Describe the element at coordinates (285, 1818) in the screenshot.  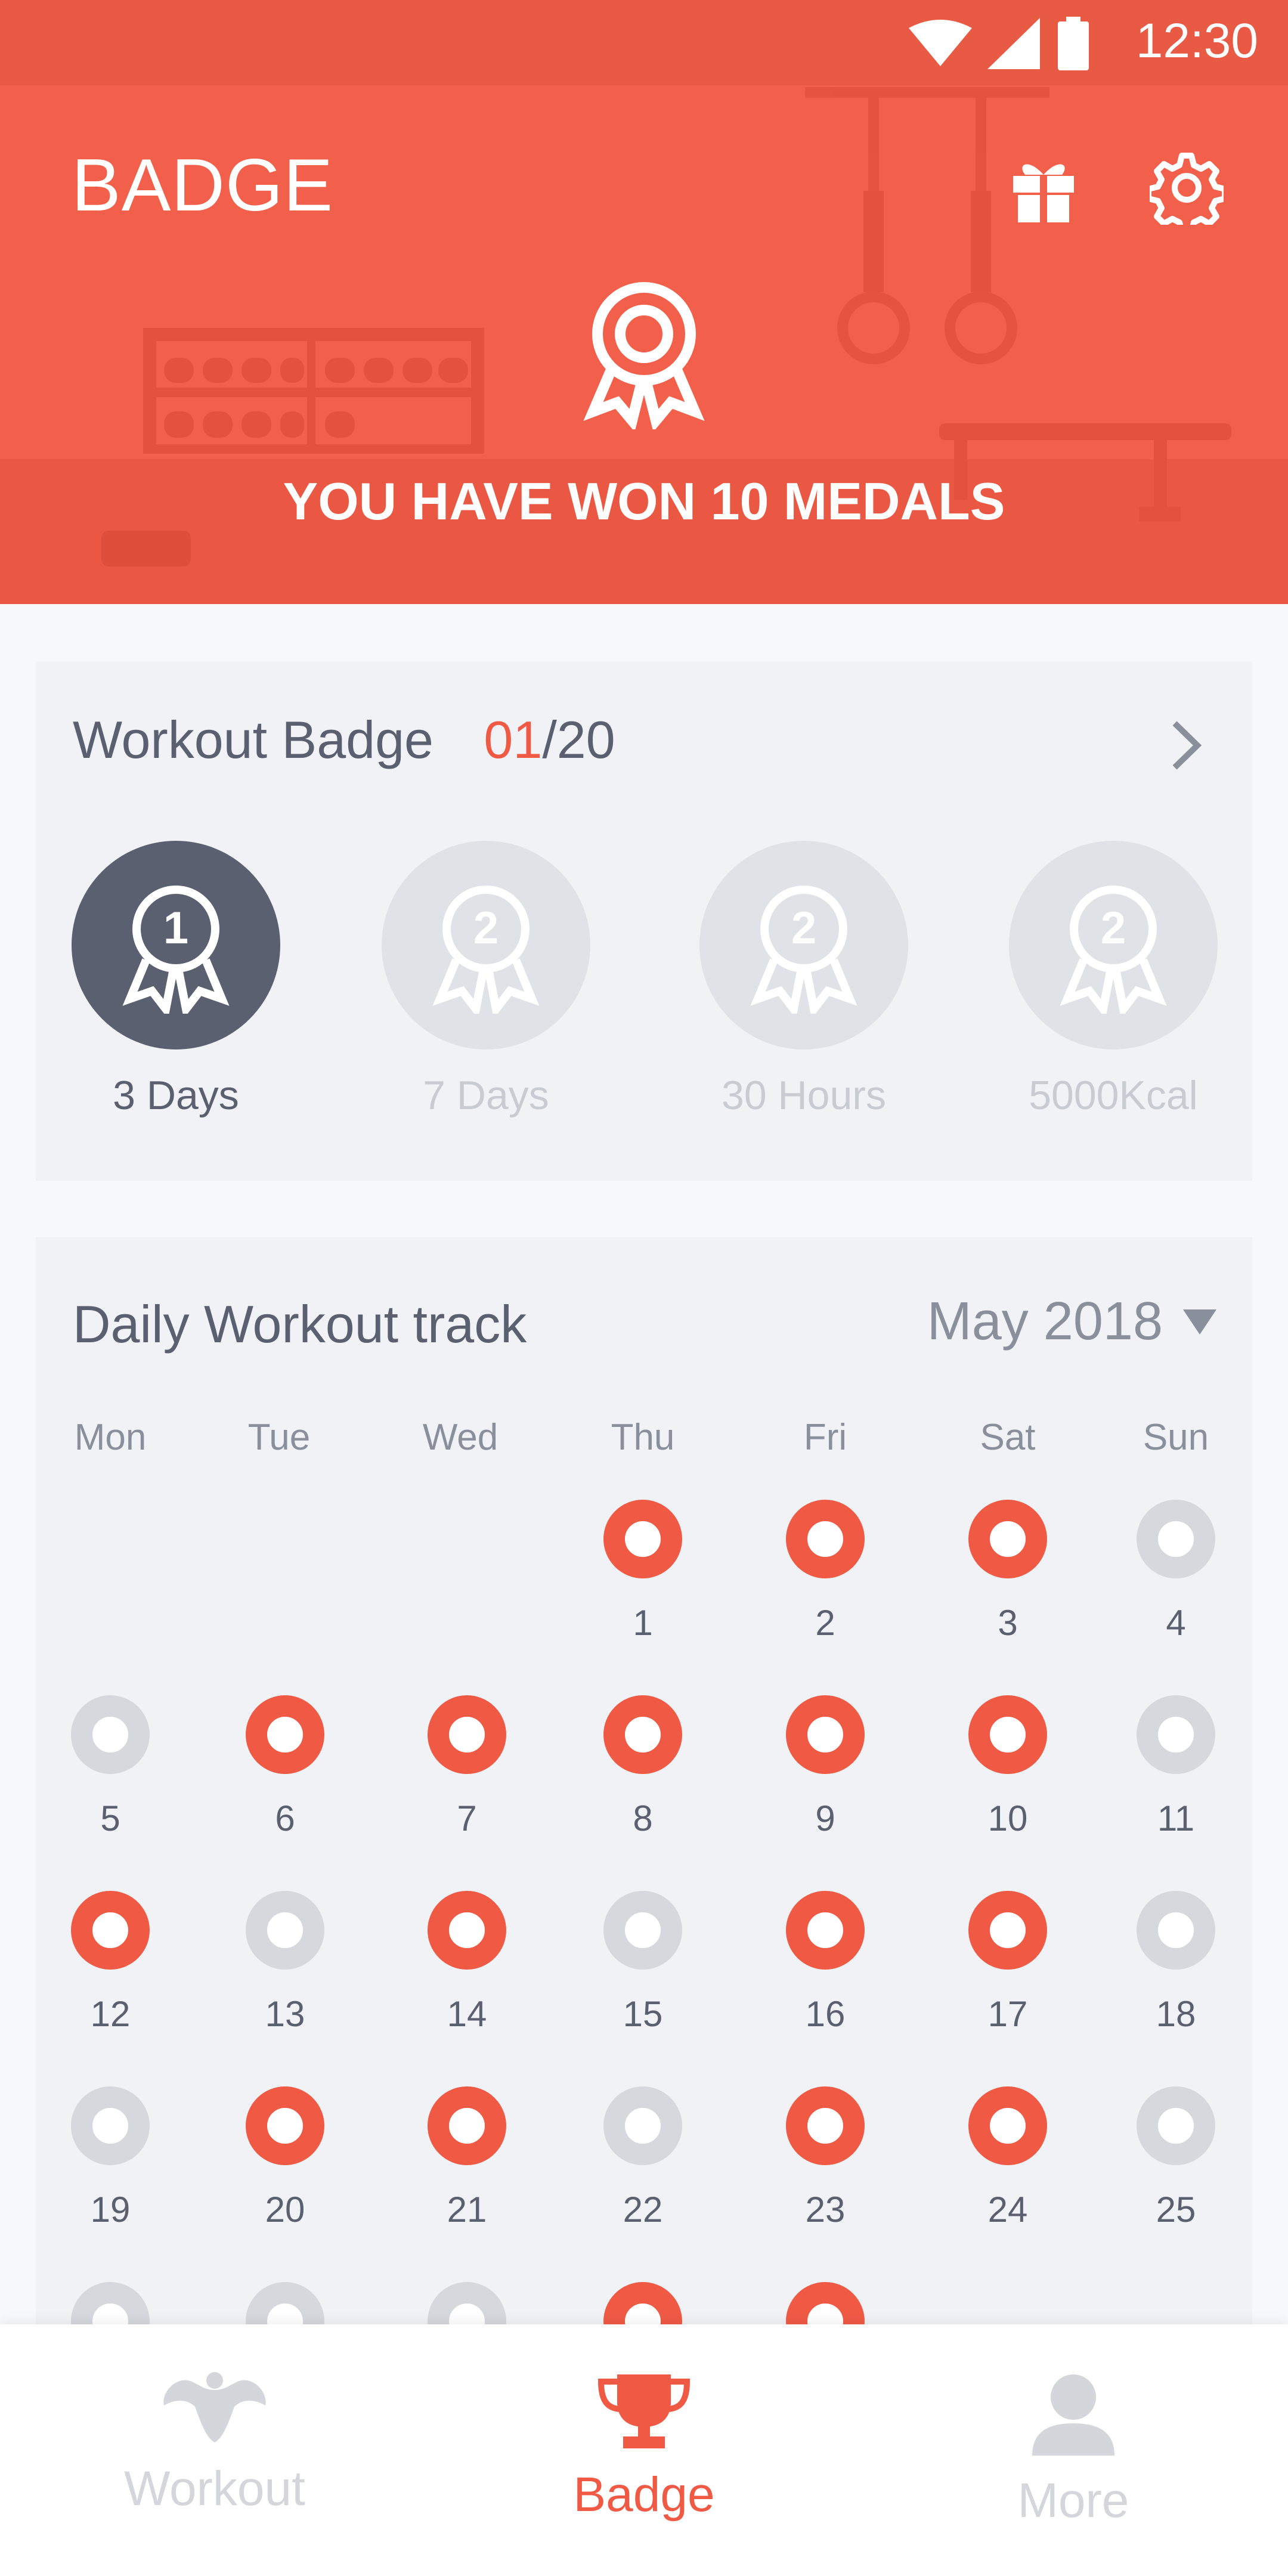
I see `day-number: 6` at that location.